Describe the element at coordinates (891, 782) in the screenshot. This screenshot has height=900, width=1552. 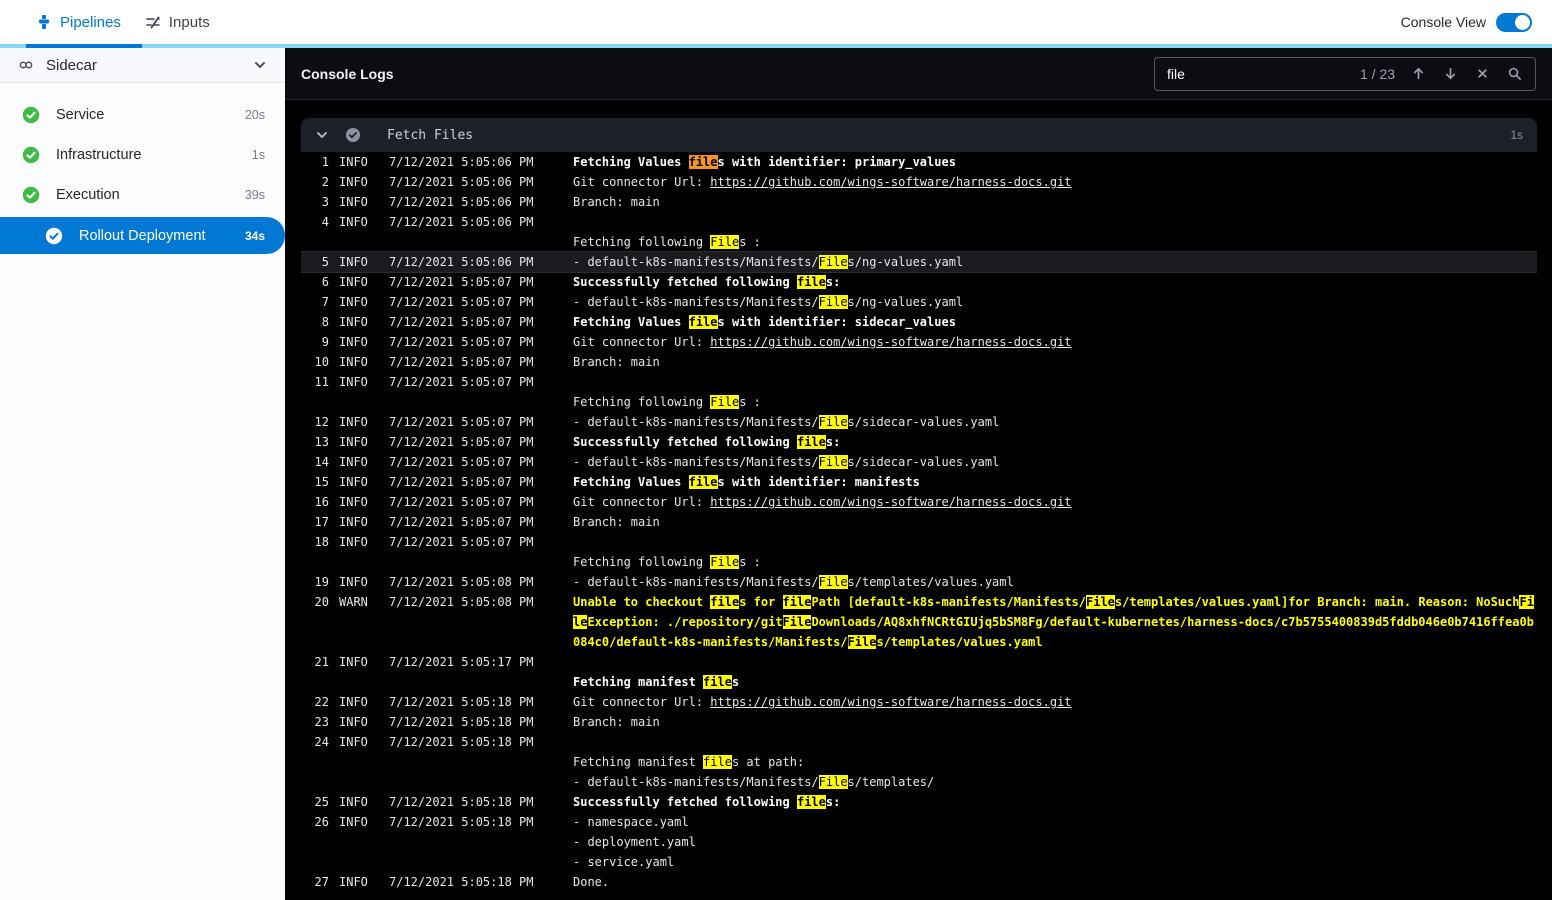
I see `log-text: s/templates/` at that location.